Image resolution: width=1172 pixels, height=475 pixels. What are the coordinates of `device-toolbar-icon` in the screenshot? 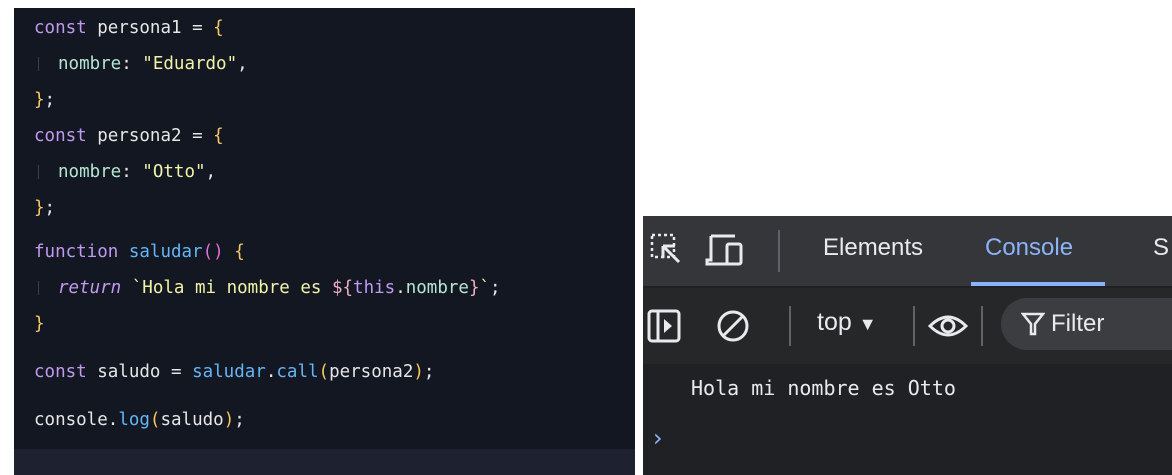 It's located at (725, 252).